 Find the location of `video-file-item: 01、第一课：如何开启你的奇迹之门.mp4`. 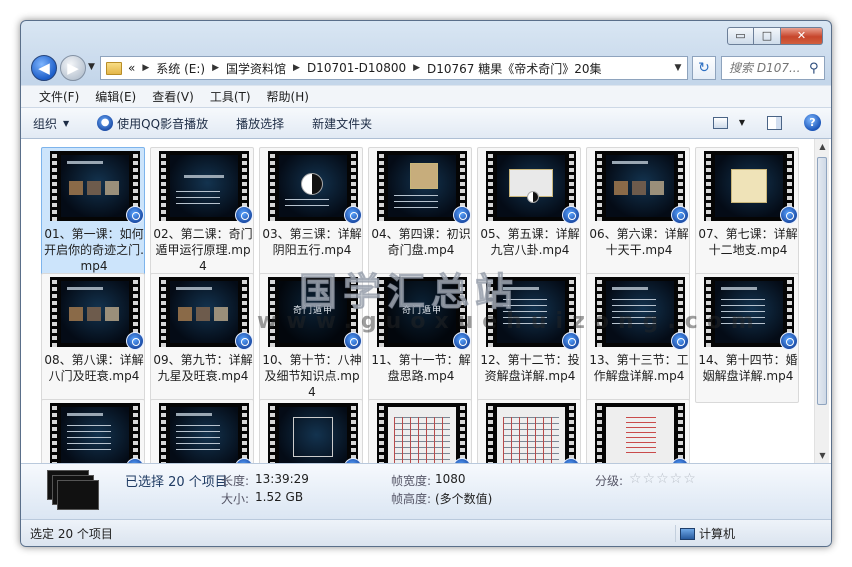

video-file-item: 01、第一课：如何开启你的奇迹之门.mp4 is located at coordinates (93, 212).